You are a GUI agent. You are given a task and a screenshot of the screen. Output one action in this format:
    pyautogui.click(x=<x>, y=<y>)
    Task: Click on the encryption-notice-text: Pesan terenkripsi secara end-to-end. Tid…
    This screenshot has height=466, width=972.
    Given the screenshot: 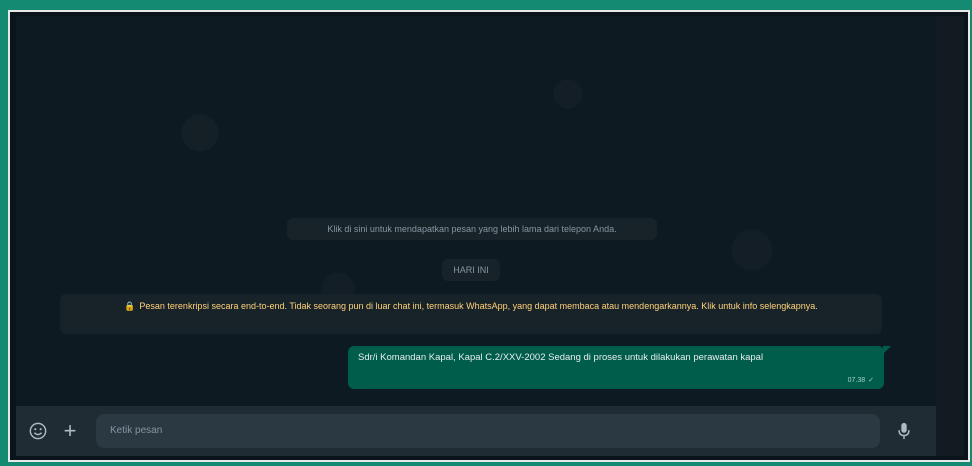 What is the action you would take?
    pyautogui.click(x=478, y=306)
    